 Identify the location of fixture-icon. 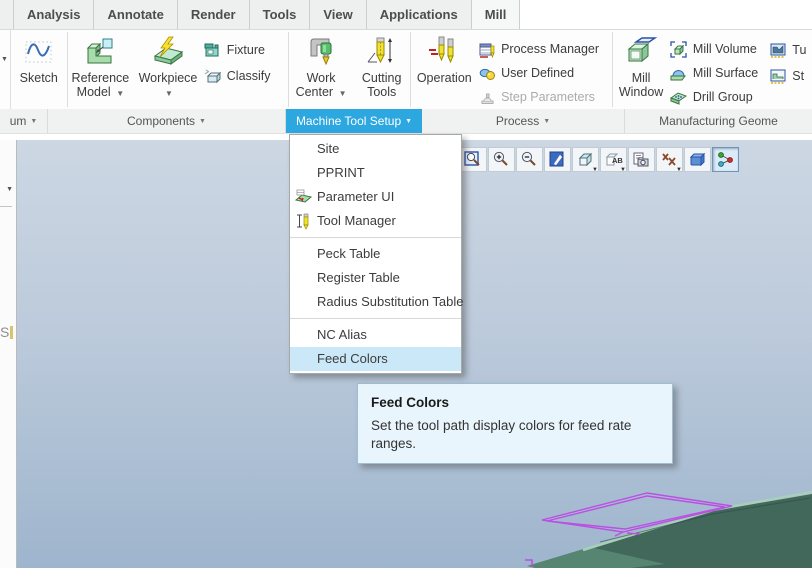
(213, 50).